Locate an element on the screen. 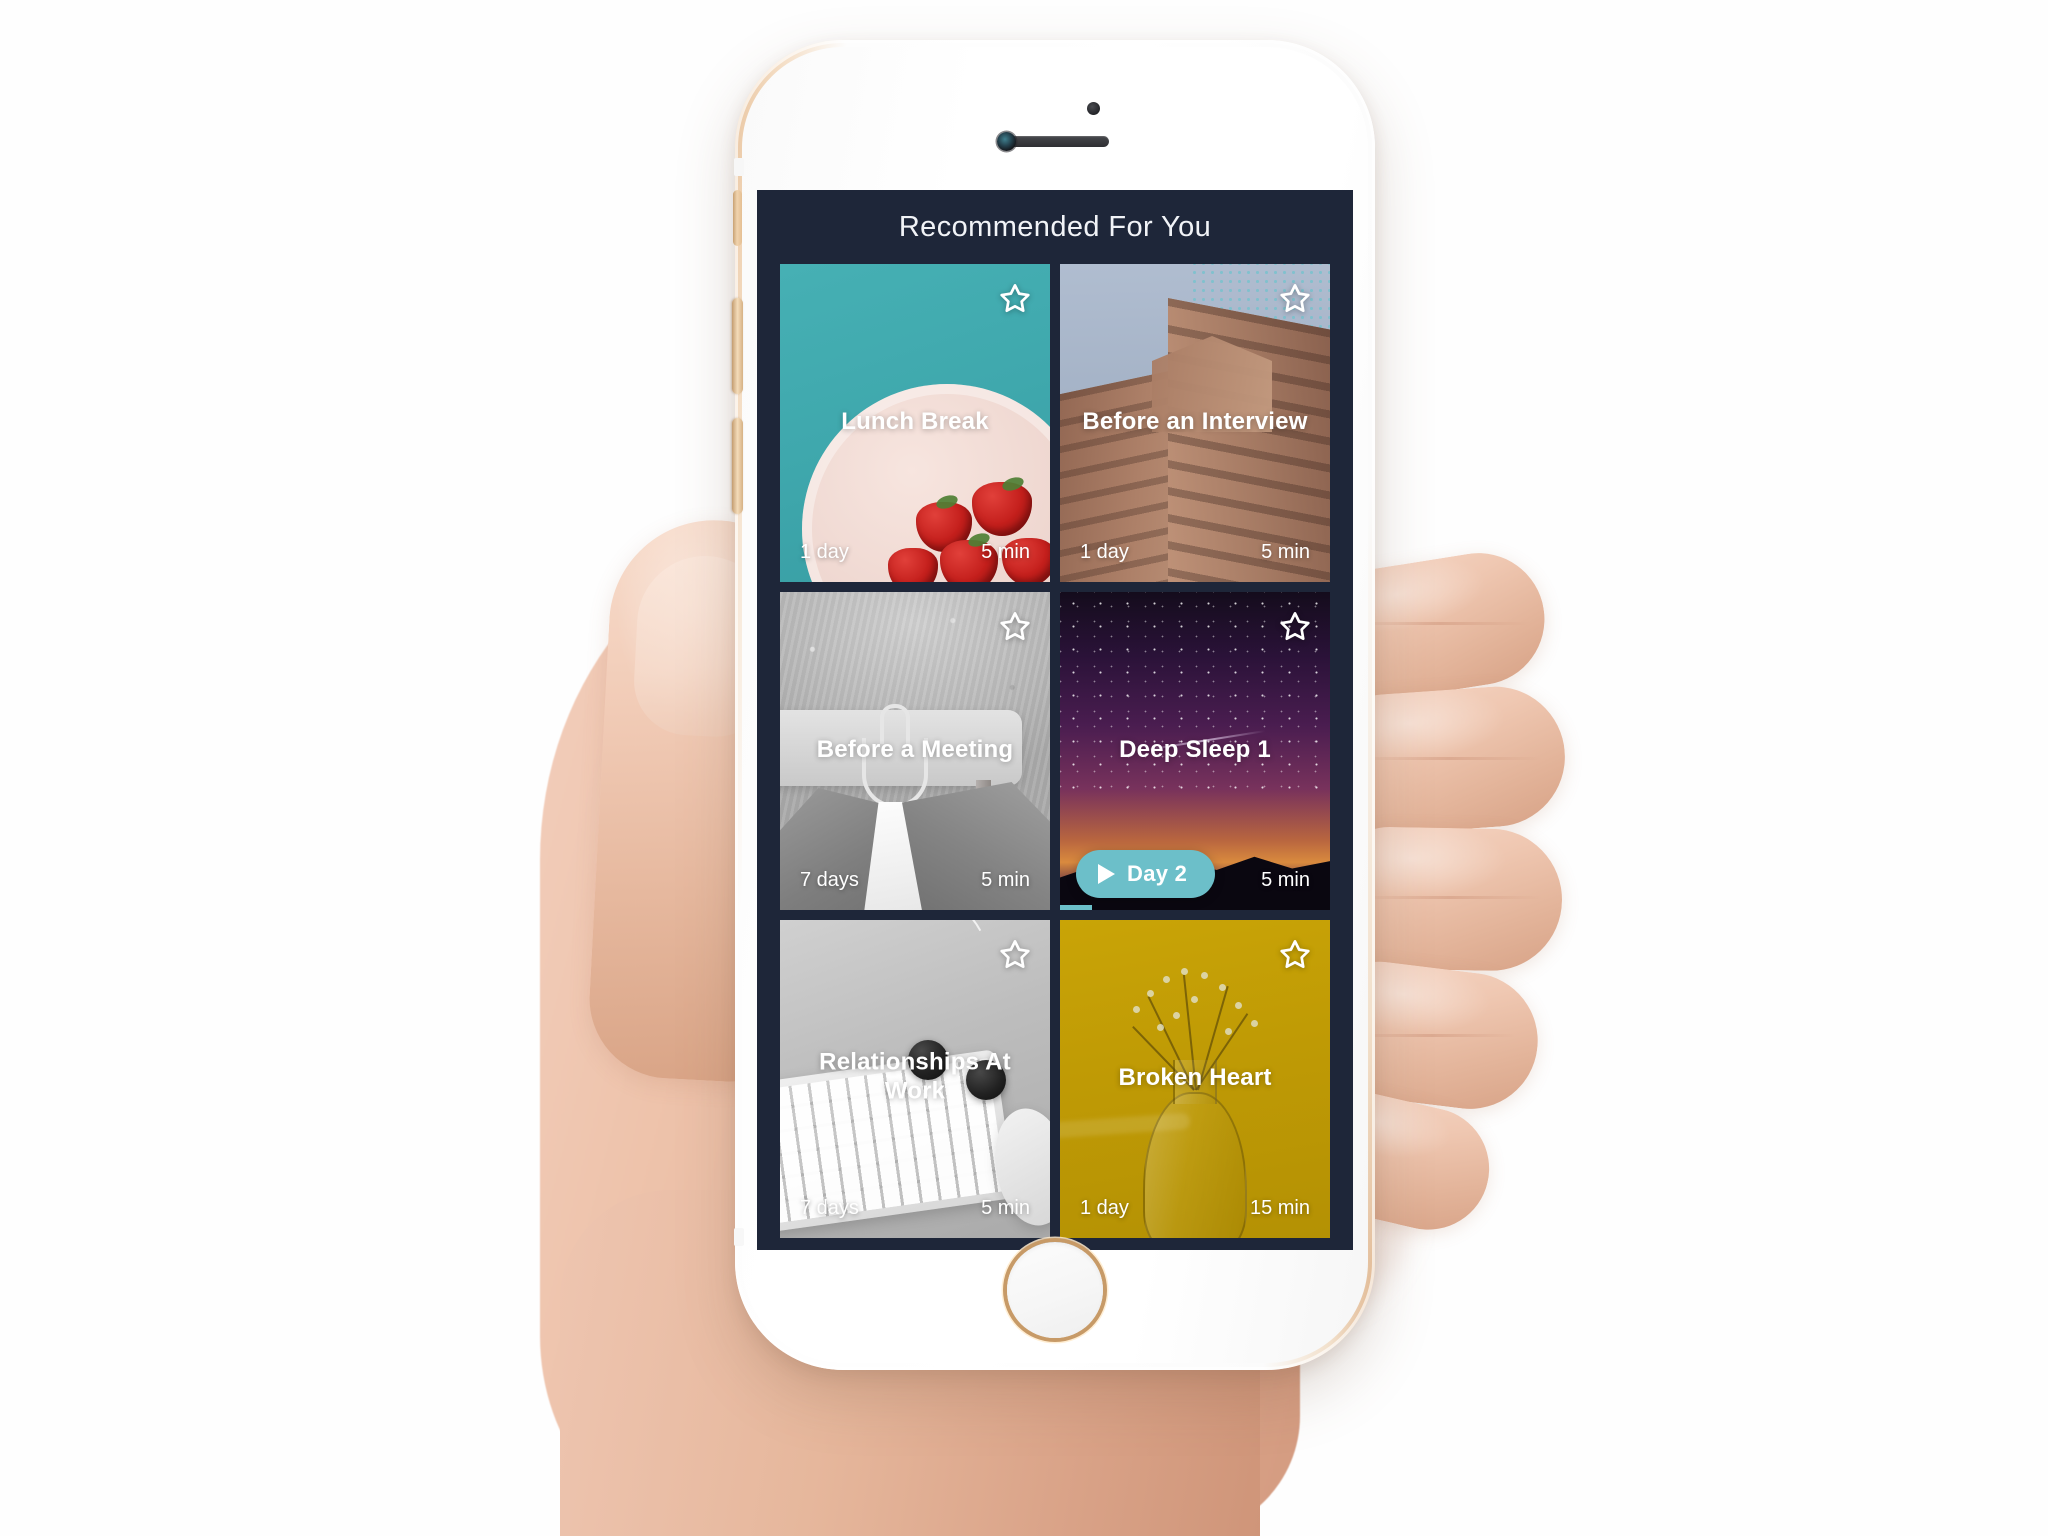 Image resolution: width=2048 pixels, height=1536 pixels. card-length: 15 min is located at coordinates (1279, 1208).